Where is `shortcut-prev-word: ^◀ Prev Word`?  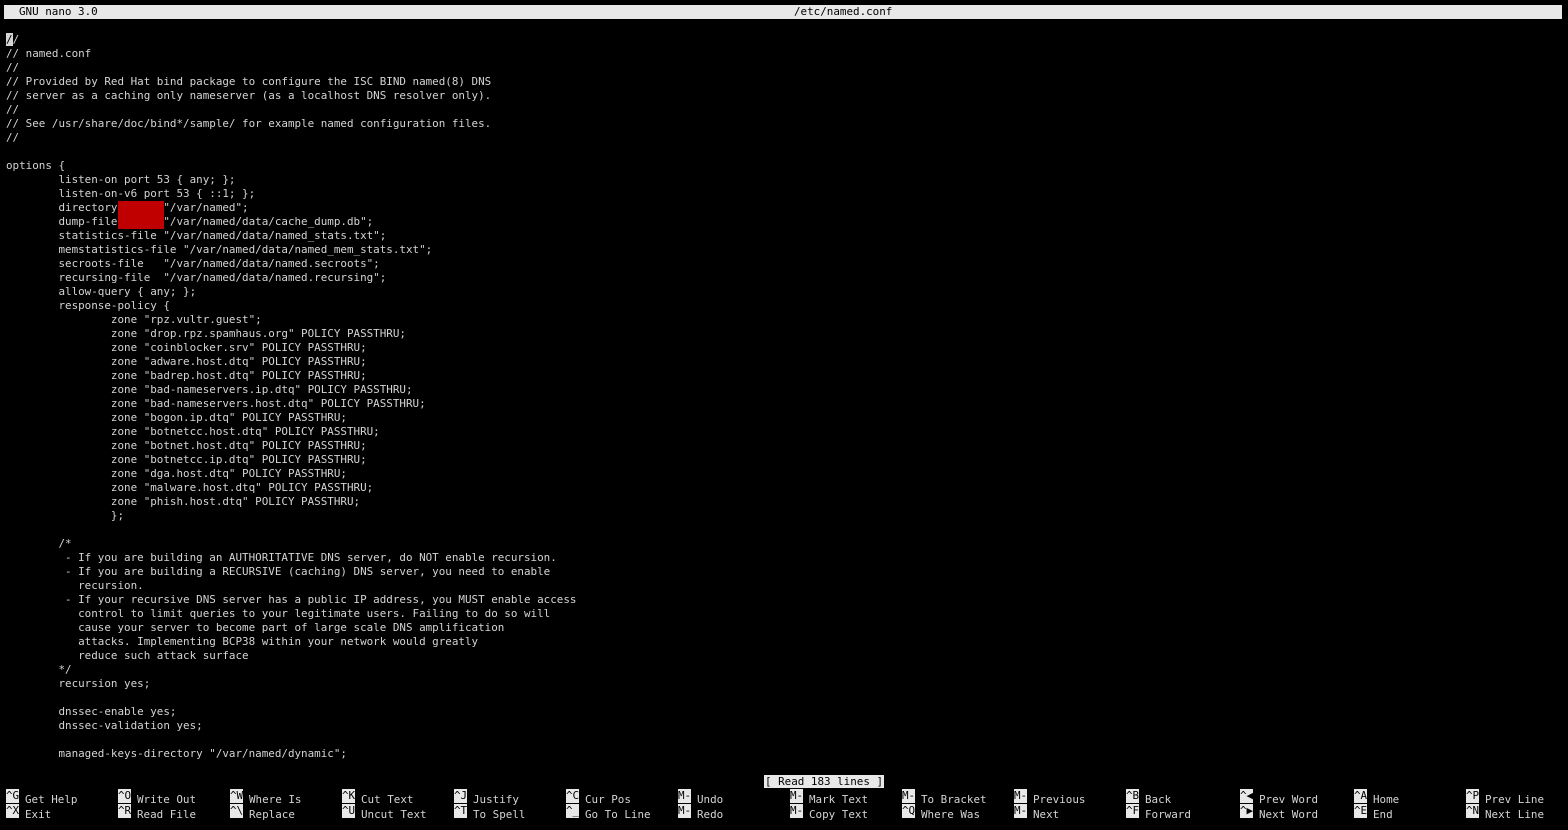
shortcut-prev-word: ^◀ Prev Word is located at coordinates (1279, 797).